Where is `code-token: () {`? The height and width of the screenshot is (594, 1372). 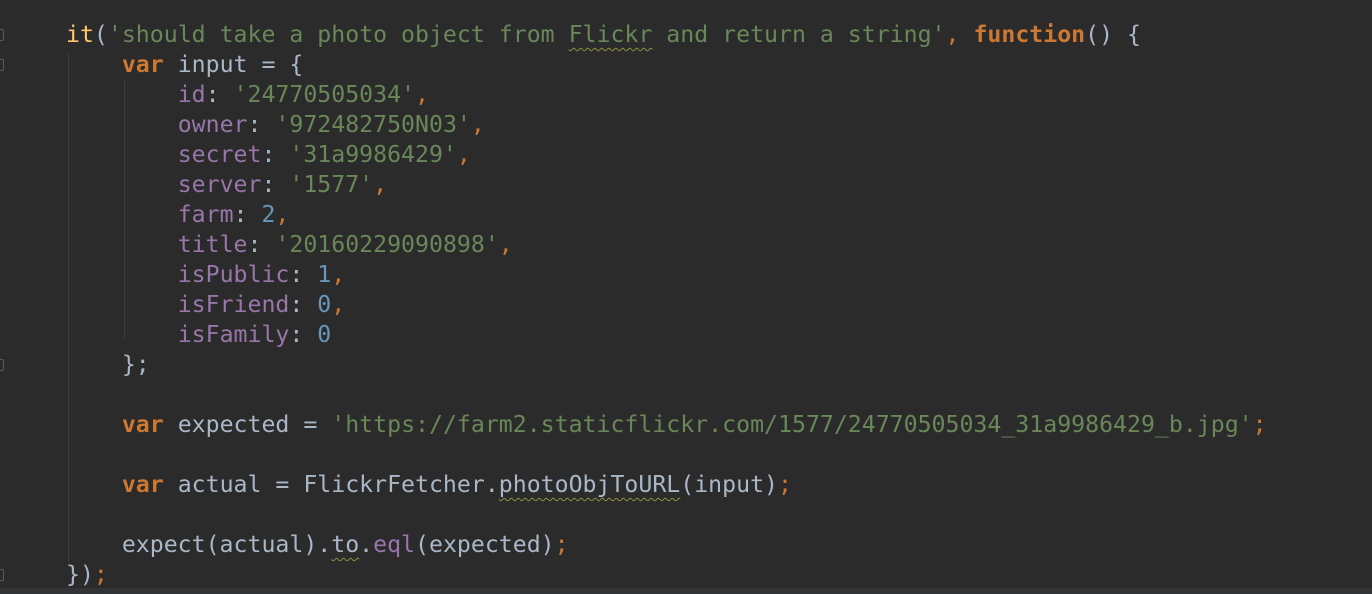 code-token: () { is located at coordinates (1113, 34).